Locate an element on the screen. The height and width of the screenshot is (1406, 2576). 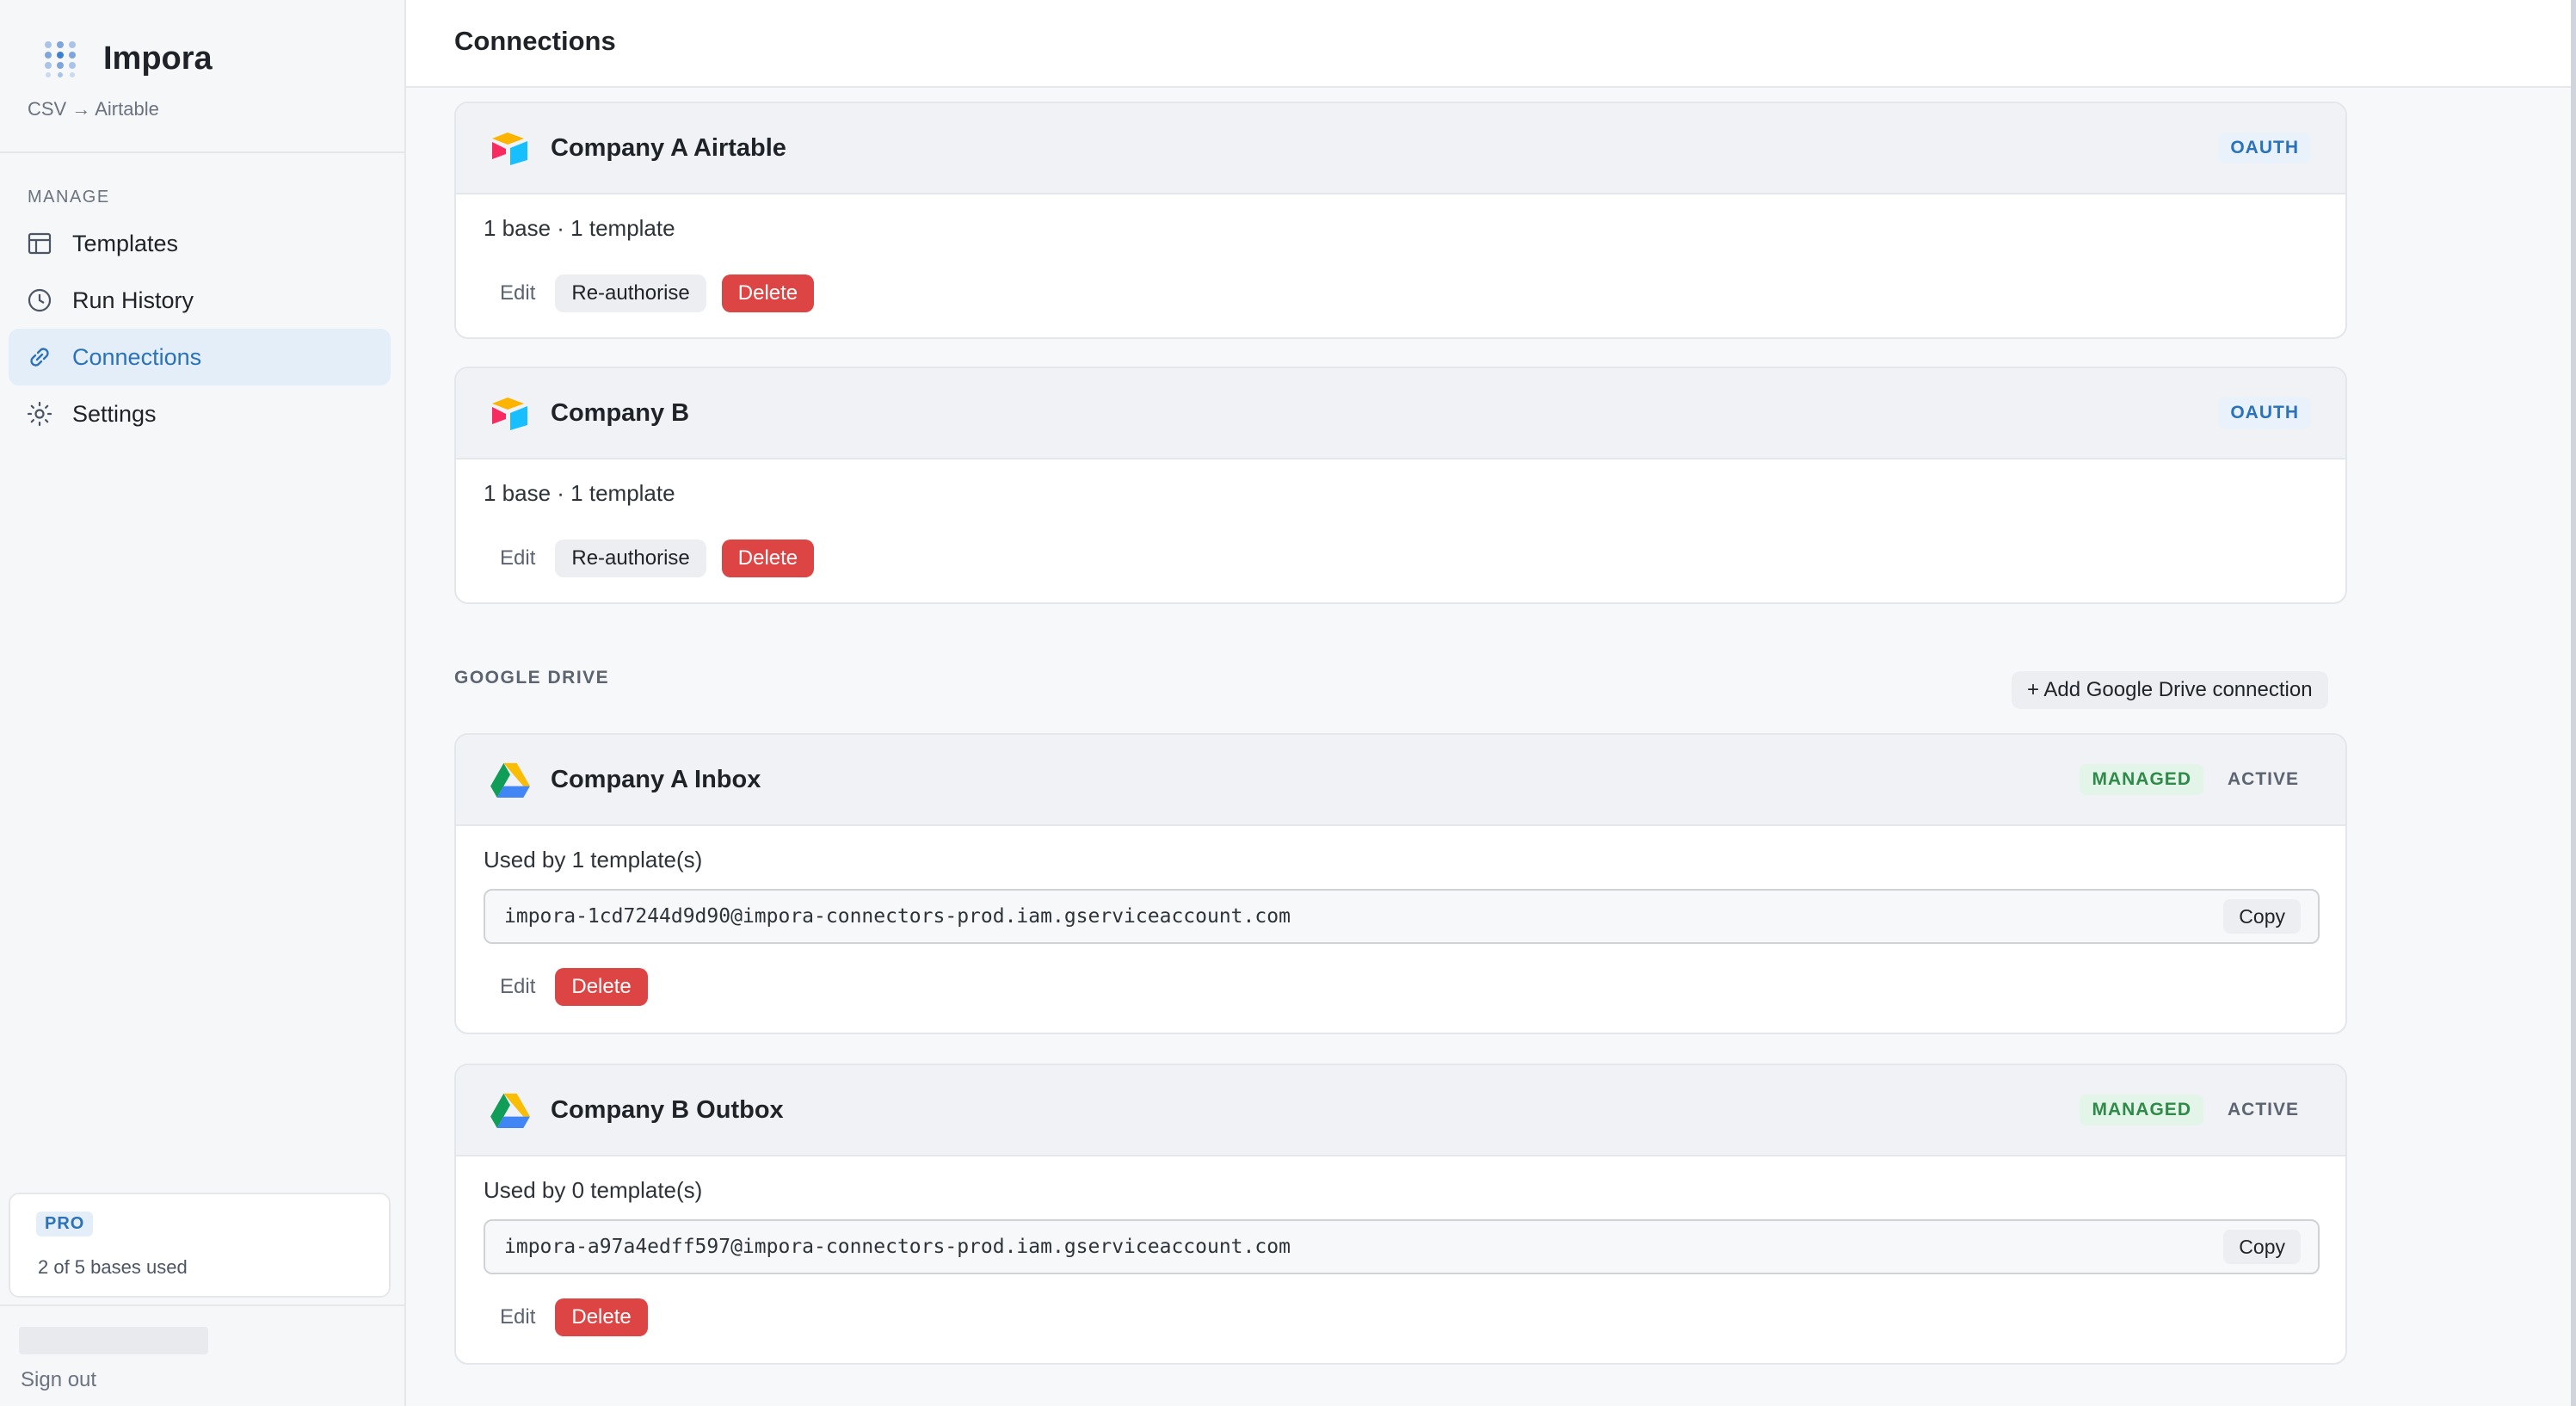
sidebar-item-settings: Settings is located at coordinates (200, 413).